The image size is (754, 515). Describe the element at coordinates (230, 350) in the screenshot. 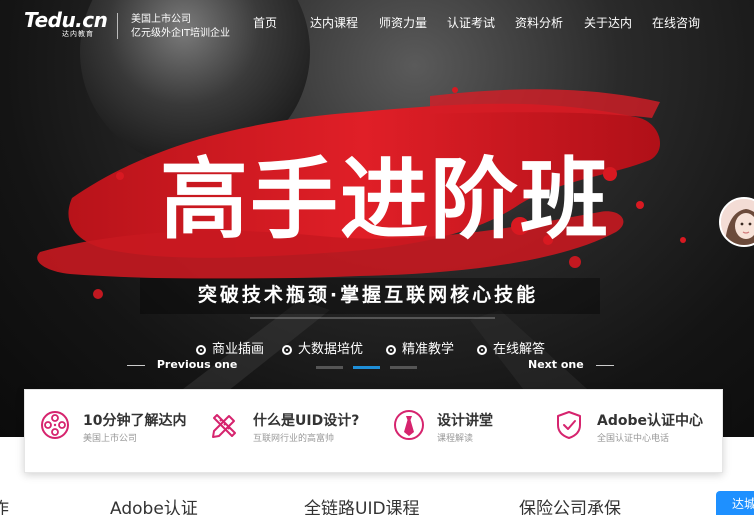

I see `banner-tag: 商业插画` at that location.